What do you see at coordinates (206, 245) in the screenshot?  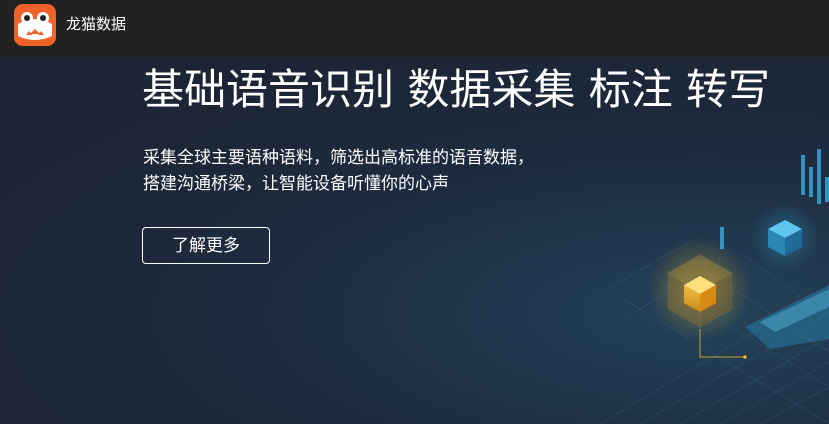 I see `learn-more-button: 了解更多` at bounding box center [206, 245].